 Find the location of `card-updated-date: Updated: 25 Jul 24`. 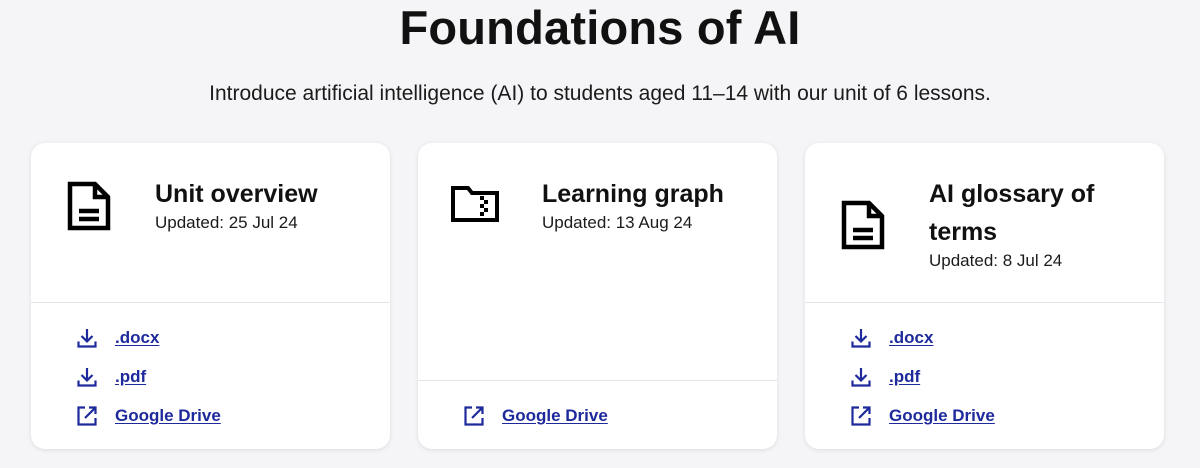

card-updated-date: Updated: 25 Jul 24 is located at coordinates (226, 222).